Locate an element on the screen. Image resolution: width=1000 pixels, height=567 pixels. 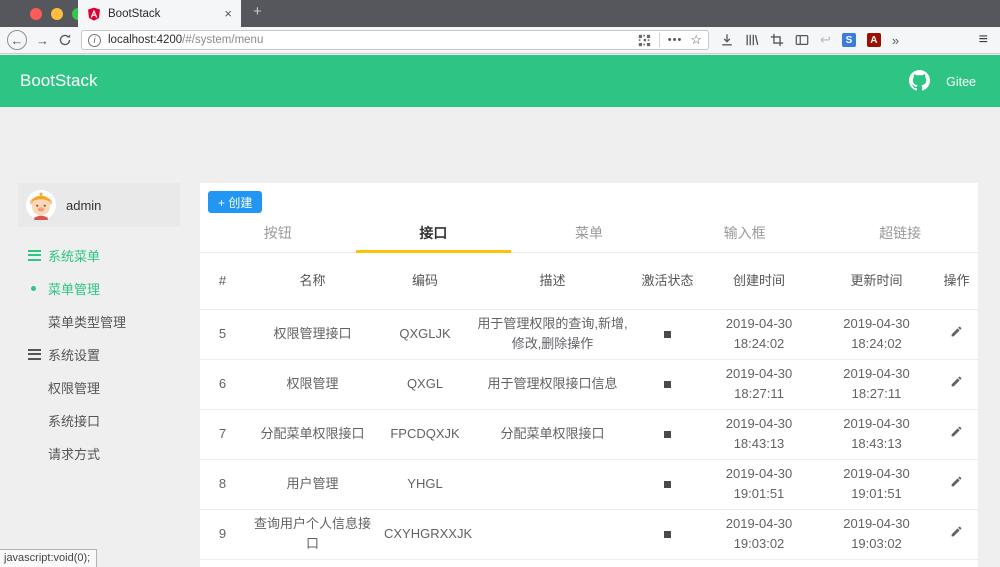
undo-extension-icon: ↩ is located at coordinates (825, 40).